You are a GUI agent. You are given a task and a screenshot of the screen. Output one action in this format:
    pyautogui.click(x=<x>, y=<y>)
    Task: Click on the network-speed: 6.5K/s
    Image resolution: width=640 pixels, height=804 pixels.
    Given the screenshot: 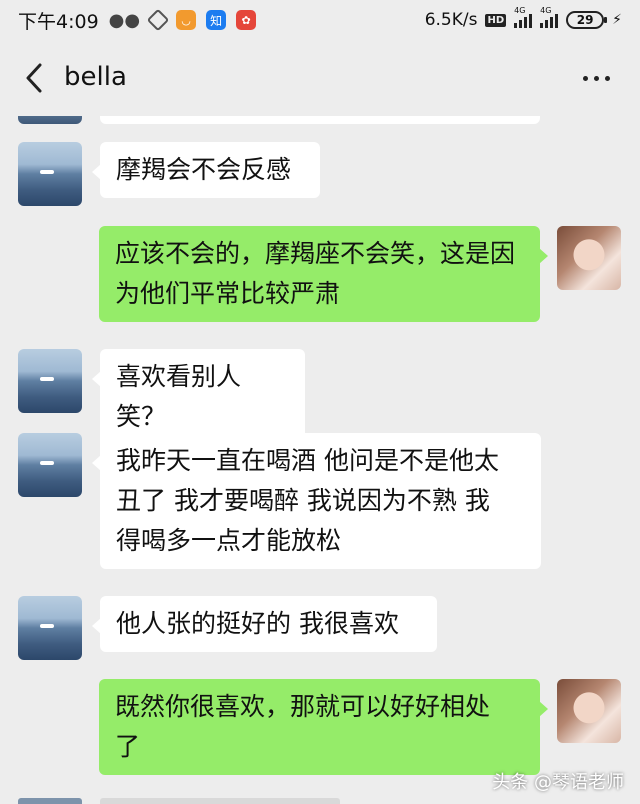 What is the action you would take?
    pyautogui.click(x=451, y=20)
    